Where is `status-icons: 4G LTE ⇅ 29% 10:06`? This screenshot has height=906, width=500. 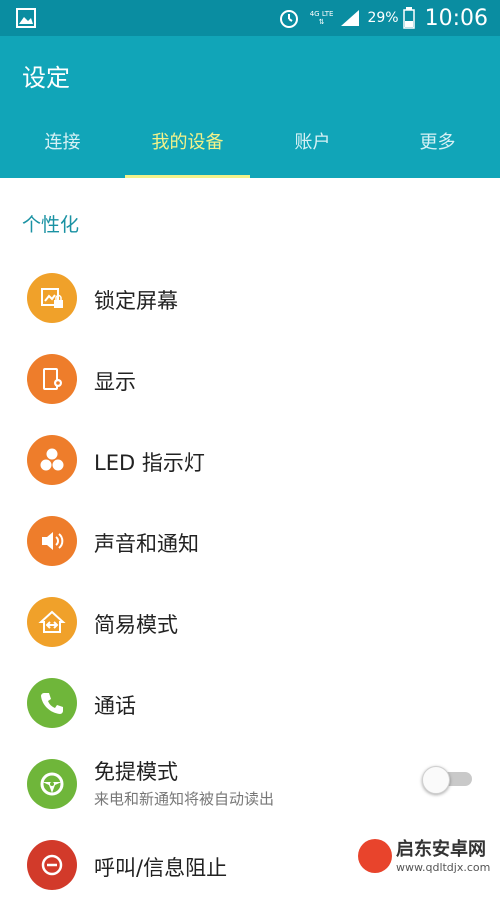
status-icons: 4G LTE ⇅ 29% 10:06 is located at coordinates (383, 18).